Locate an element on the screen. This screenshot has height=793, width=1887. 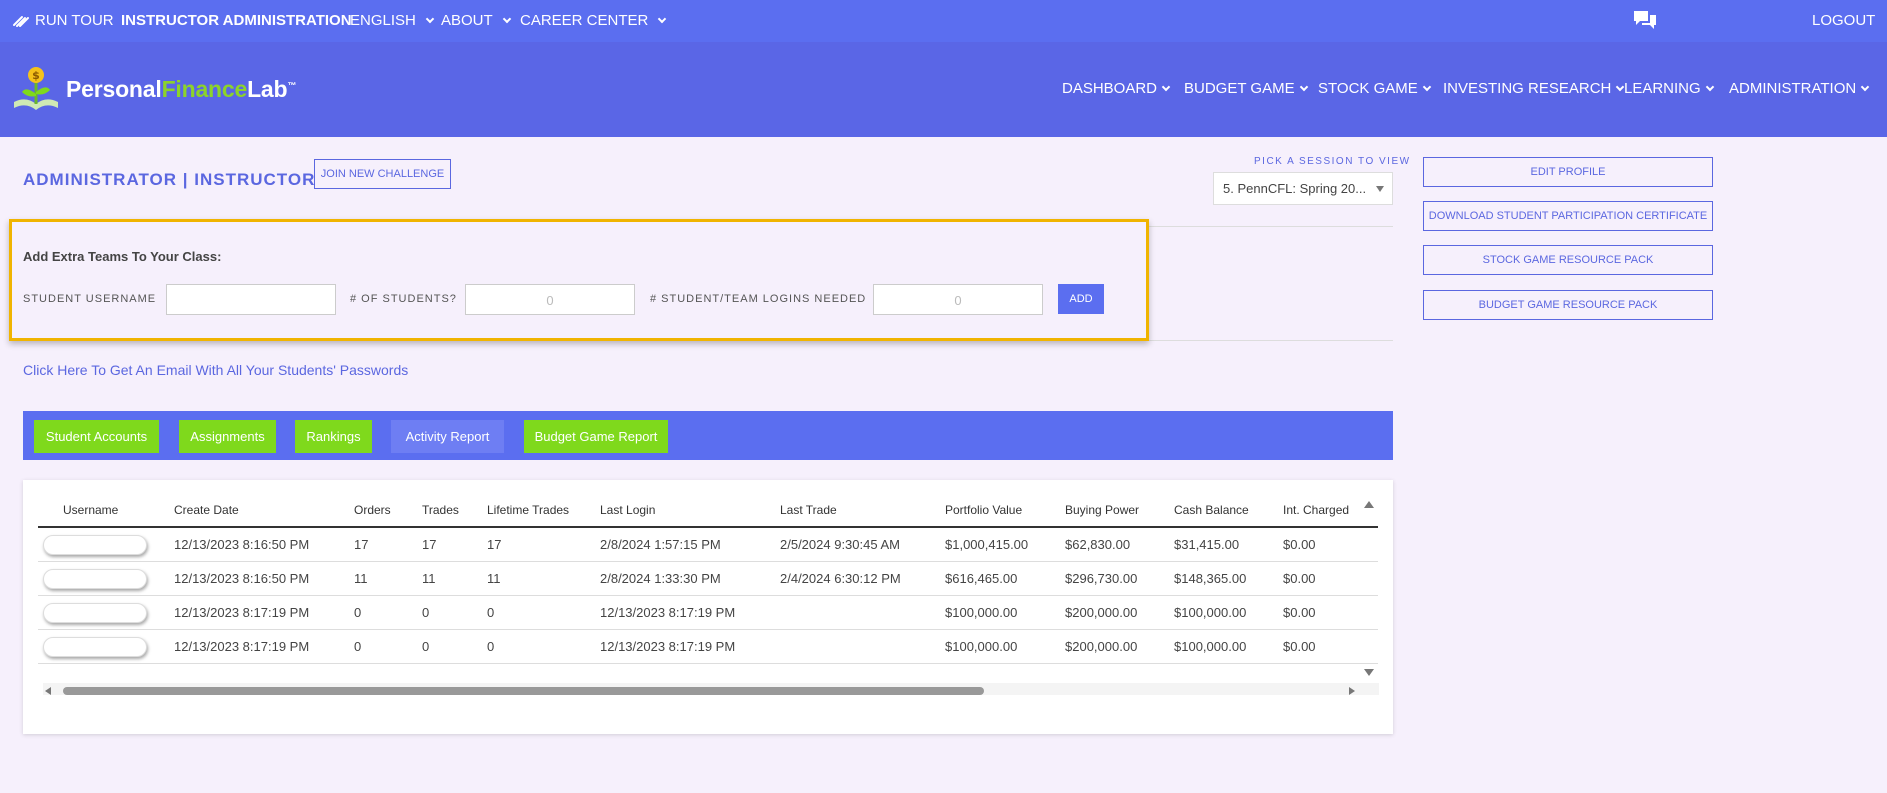
student-username-input is located at coordinates (251, 299).